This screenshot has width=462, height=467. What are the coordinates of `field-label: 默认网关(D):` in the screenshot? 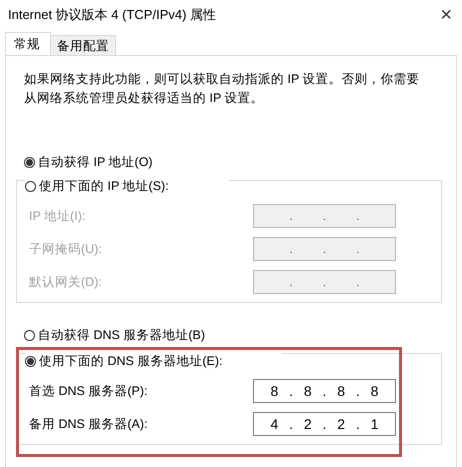 It's located at (65, 282).